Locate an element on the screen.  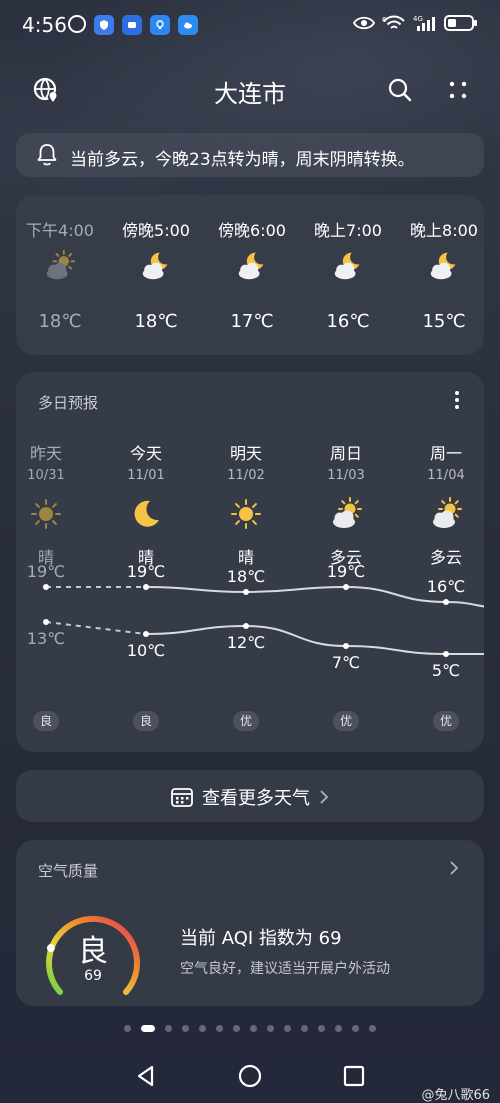
calendar-icon is located at coordinates (182, 797).